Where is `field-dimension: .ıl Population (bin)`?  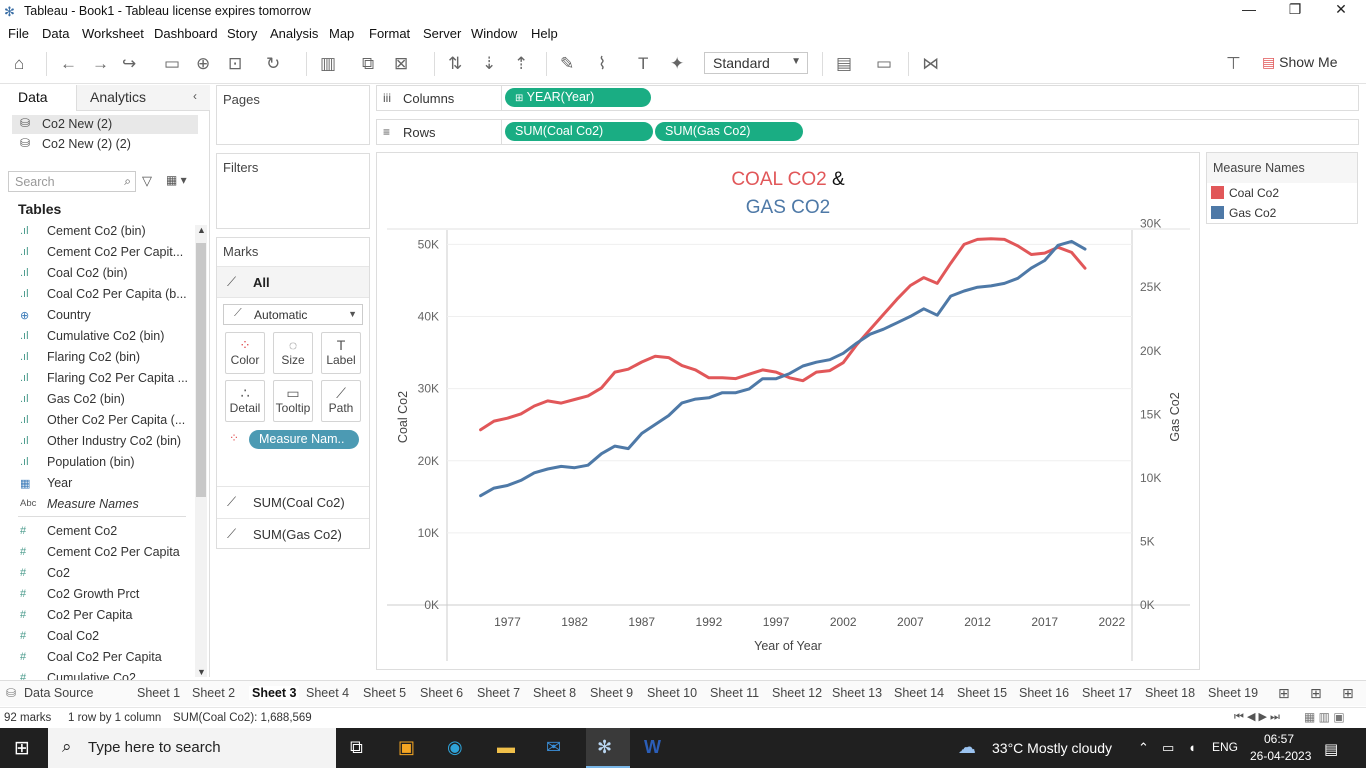
field-dimension: .ıl Population (bin) is located at coordinates (102, 463).